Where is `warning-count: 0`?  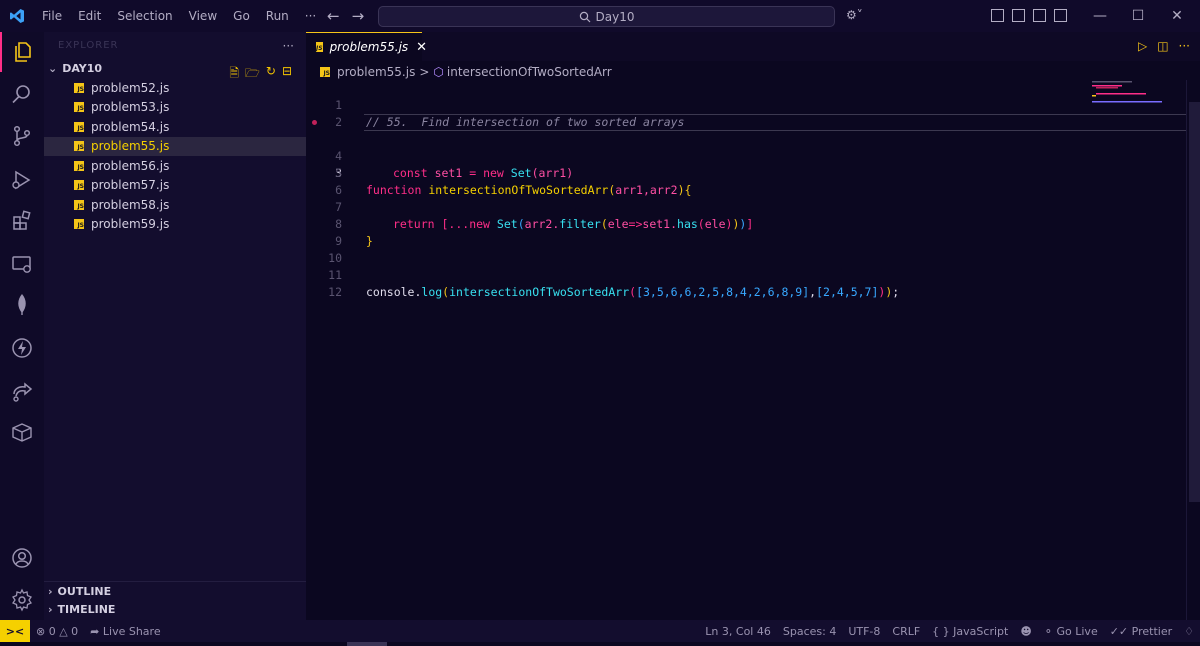
warning-count: 0 is located at coordinates (75, 631).